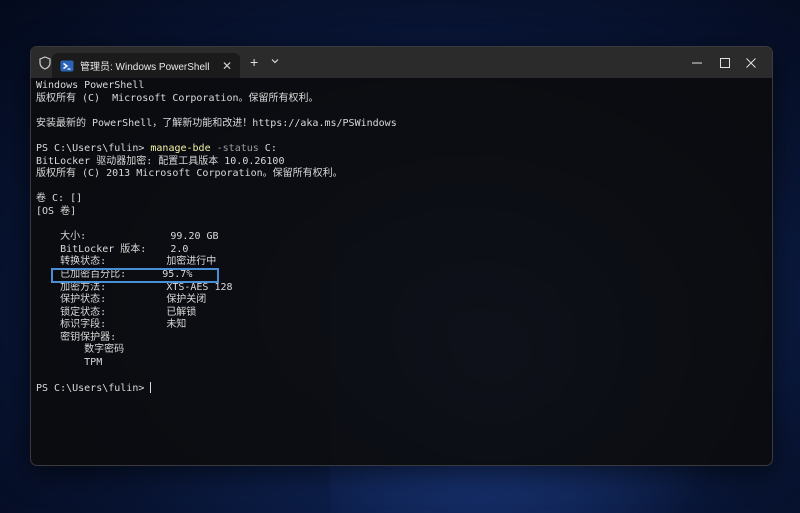 The image size is (800, 513). Describe the element at coordinates (103, 249) in the screenshot. I see `status-label: BitLocker 版本:` at that location.